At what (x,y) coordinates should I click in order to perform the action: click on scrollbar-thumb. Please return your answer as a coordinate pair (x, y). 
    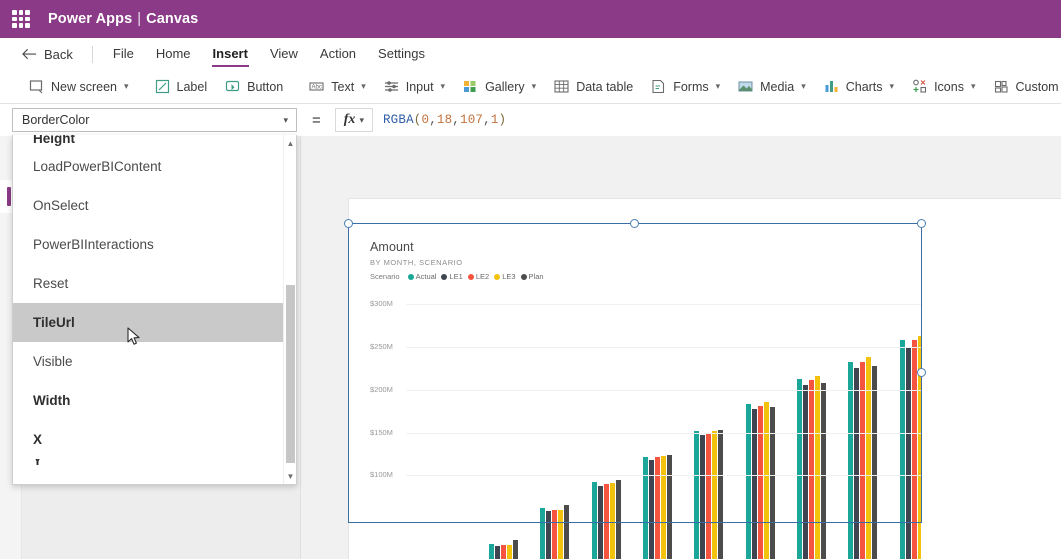
    Looking at the image, I should click on (290, 374).